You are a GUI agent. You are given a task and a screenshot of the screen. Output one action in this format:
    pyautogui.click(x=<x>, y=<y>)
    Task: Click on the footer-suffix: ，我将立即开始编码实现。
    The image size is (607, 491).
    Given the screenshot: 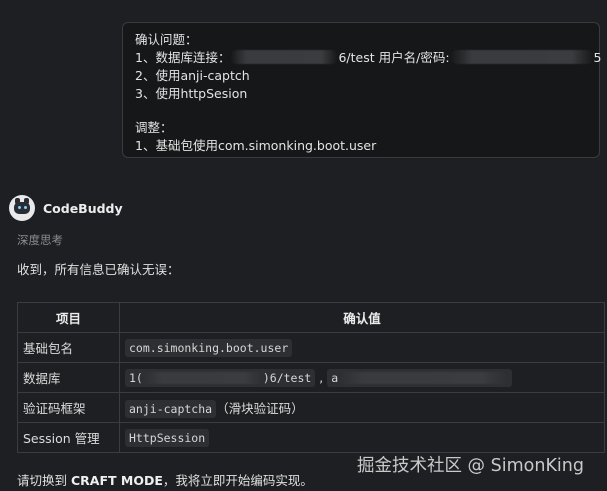 What is the action you would take?
    pyautogui.click(x=237, y=480)
    